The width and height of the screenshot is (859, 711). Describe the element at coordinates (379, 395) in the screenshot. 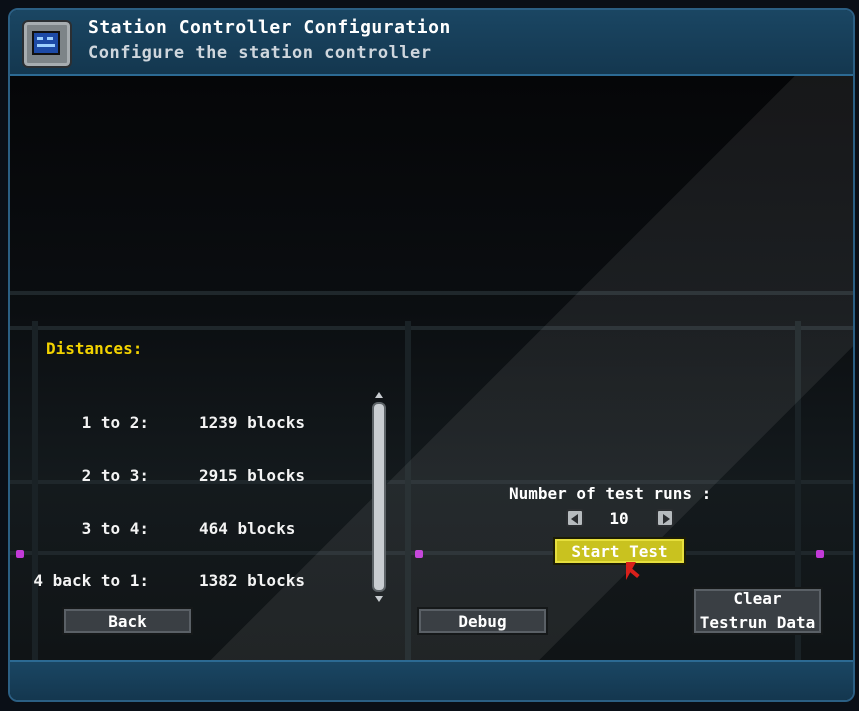

I see `scroll-up-icon` at that location.